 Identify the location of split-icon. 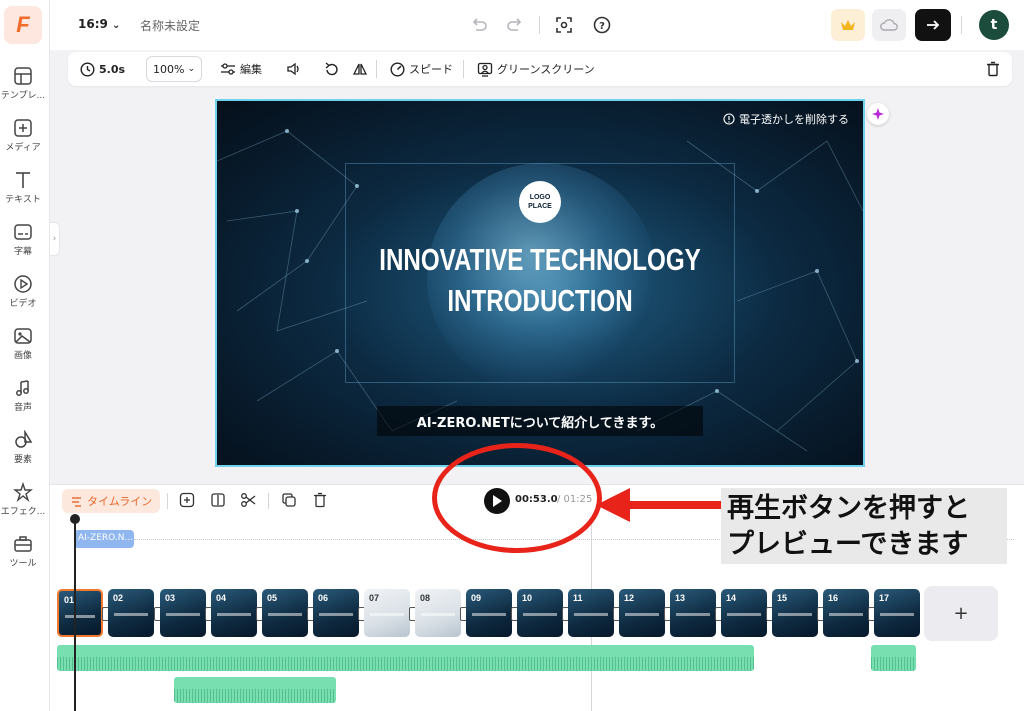
(218, 500).